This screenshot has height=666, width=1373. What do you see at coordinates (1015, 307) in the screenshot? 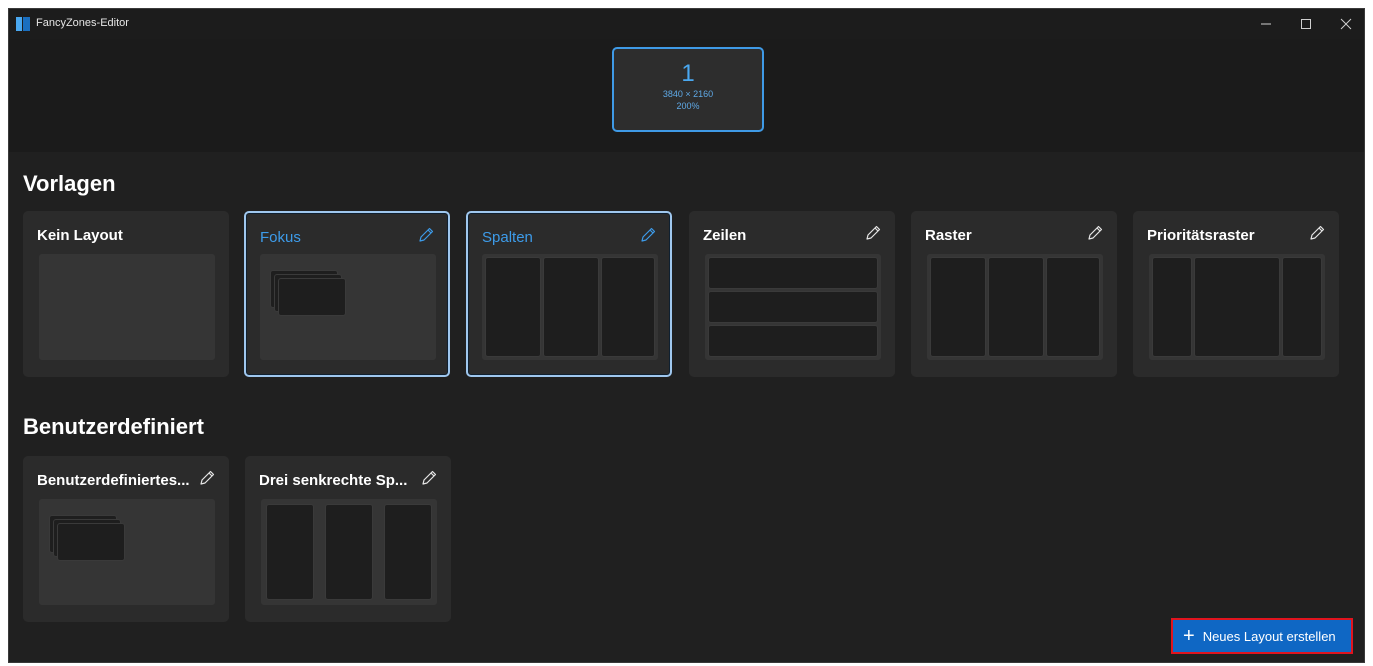
I see `layout-preview-grid` at bounding box center [1015, 307].